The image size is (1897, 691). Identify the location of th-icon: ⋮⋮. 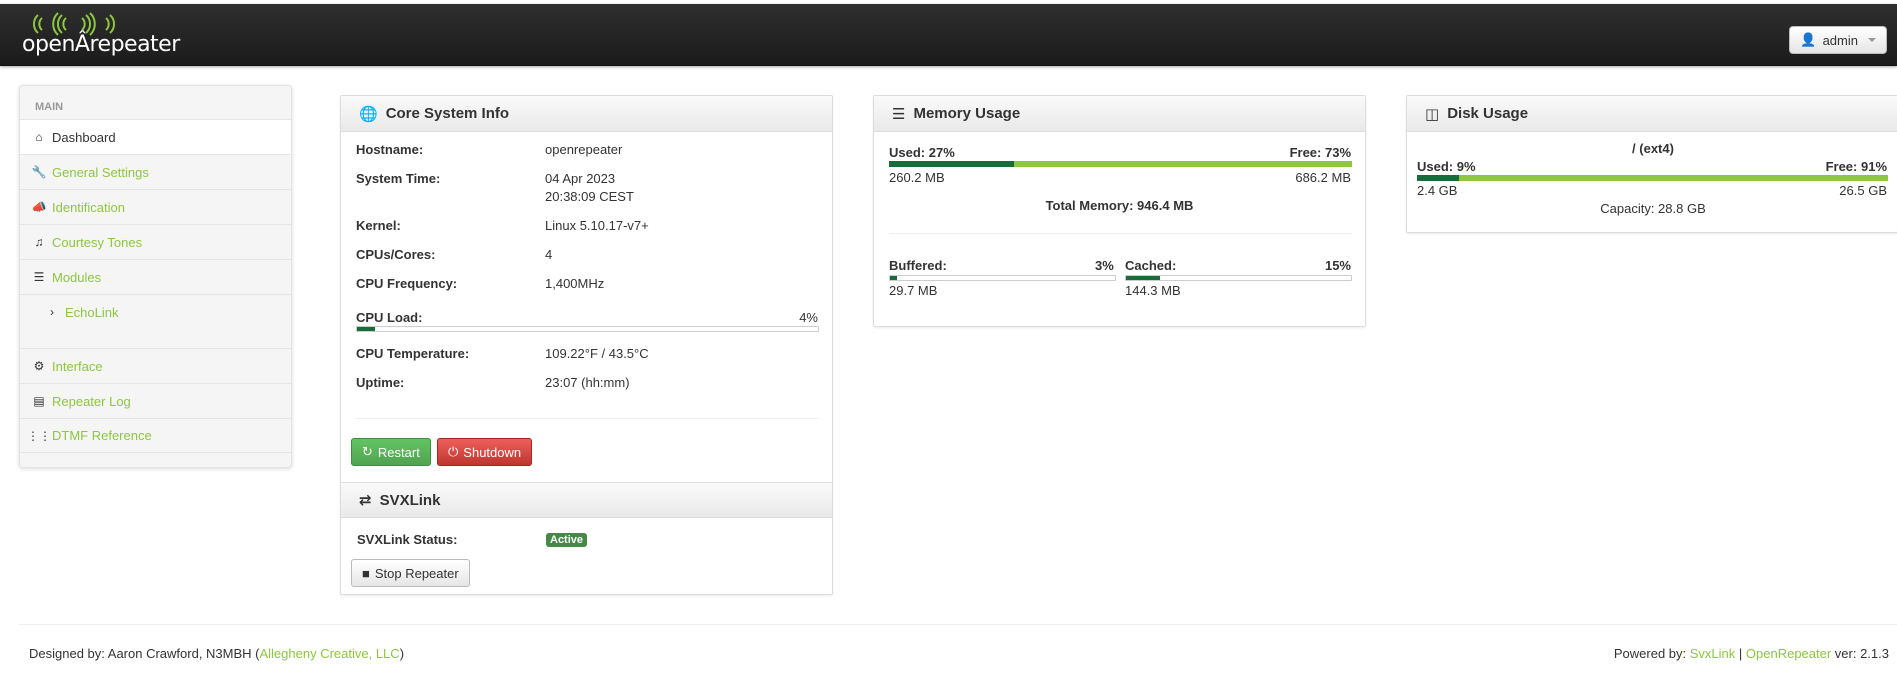
(39, 435).